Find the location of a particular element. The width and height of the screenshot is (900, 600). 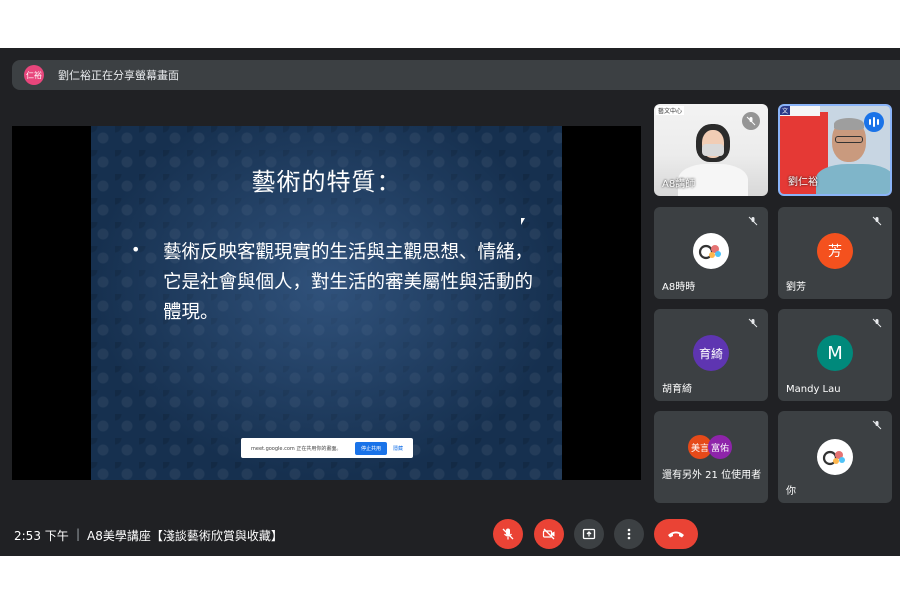

participant-name: Mandy Lau is located at coordinates (813, 389).